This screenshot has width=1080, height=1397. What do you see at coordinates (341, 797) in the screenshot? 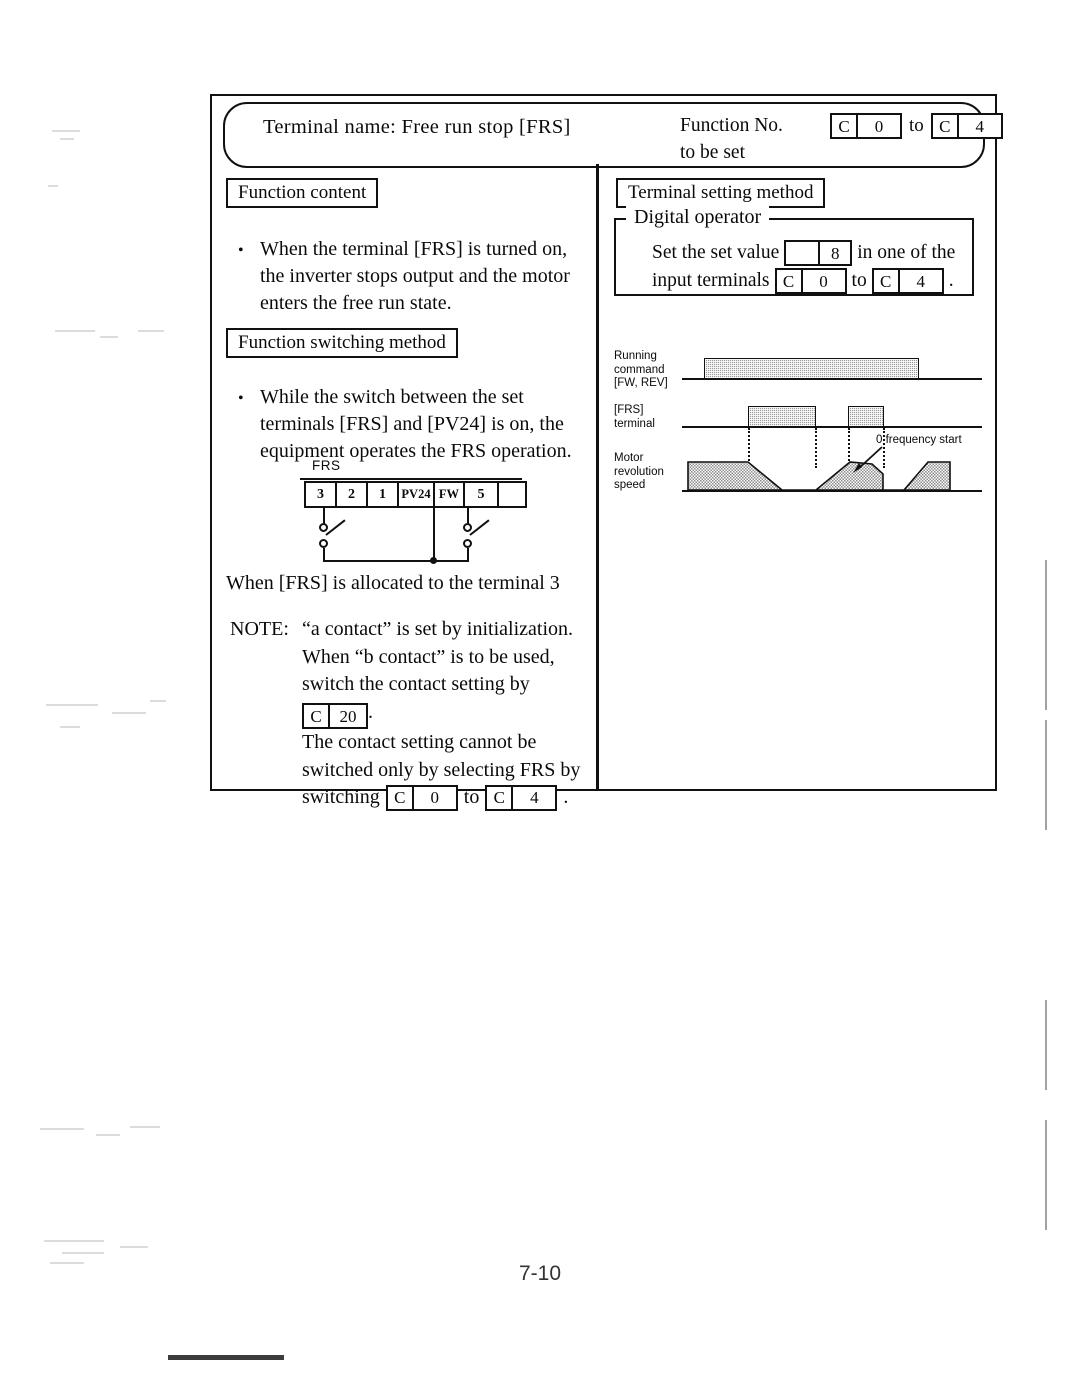
I see `note-switching-word: switching` at bounding box center [341, 797].